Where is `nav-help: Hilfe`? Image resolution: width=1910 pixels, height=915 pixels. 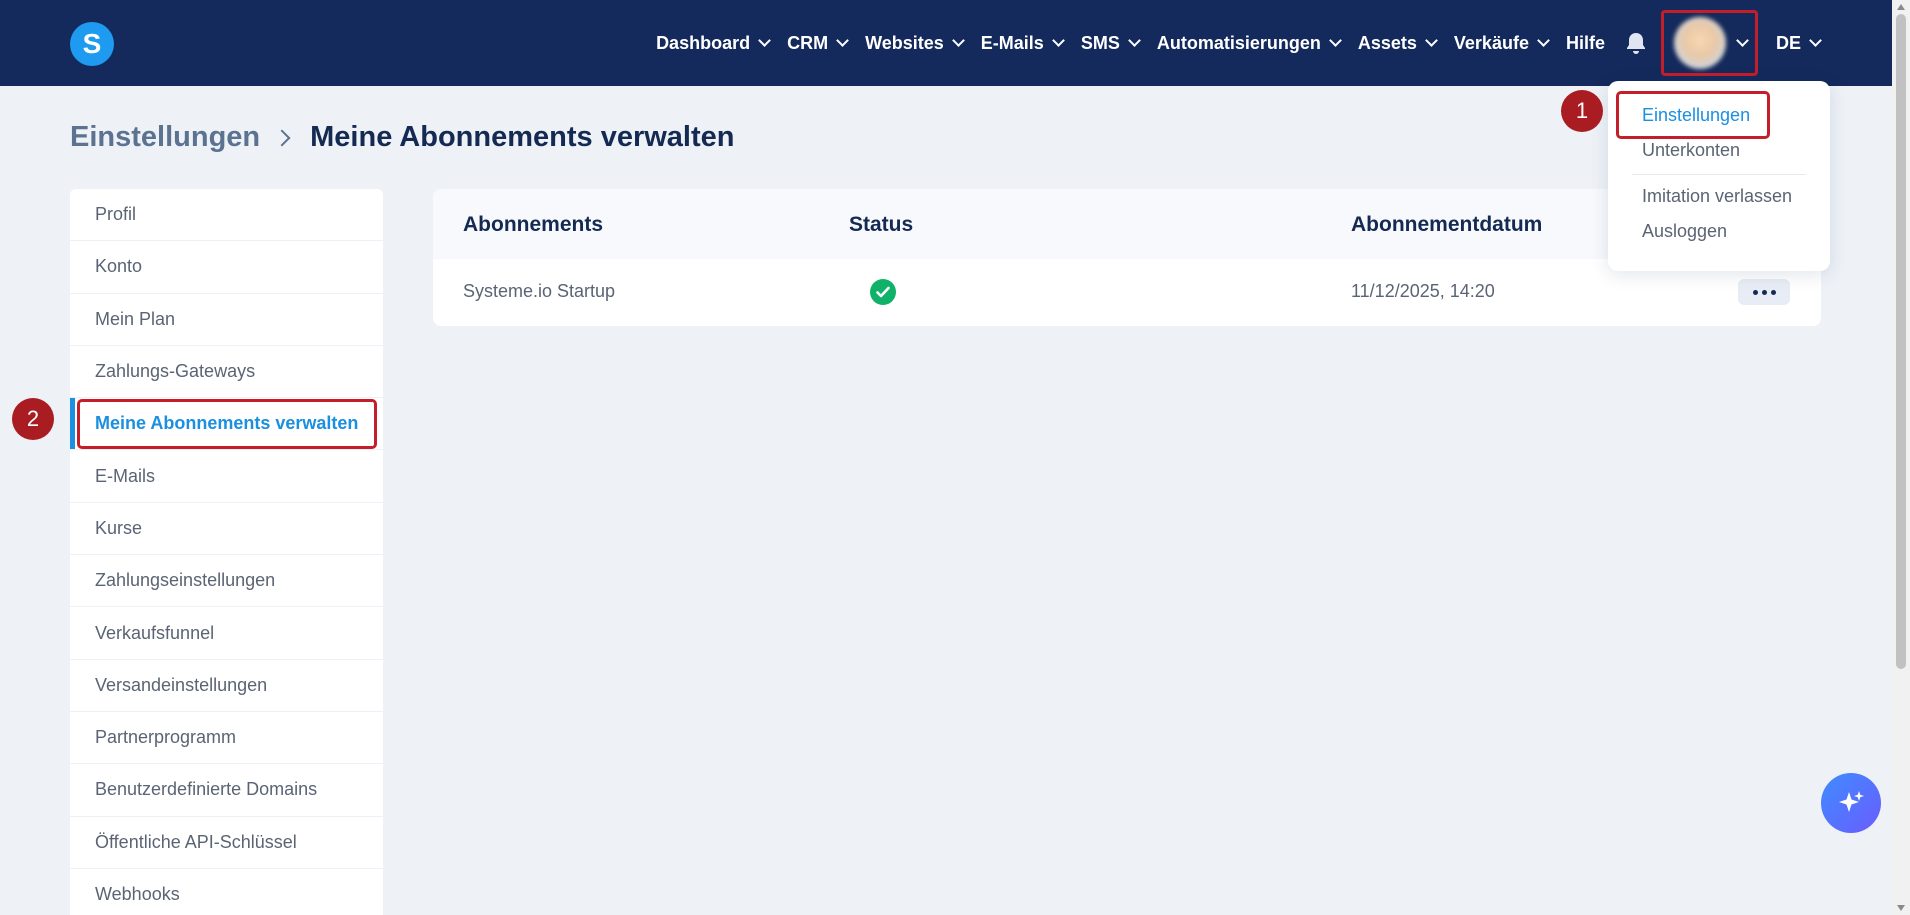 nav-help: Hilfe is located at coordinates (1585, 43).